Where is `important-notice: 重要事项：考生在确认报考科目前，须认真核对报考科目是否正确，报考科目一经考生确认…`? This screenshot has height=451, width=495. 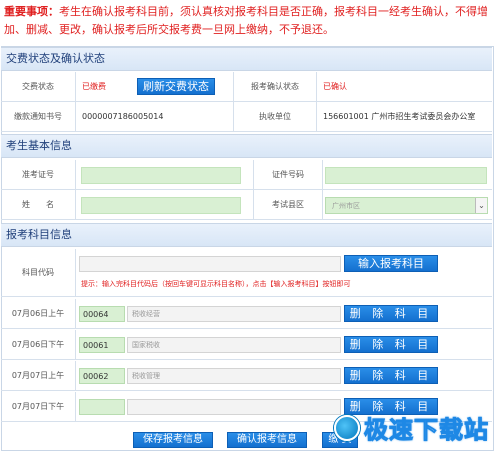
important-notice: 重要事项：考生在确认报考科目前，须认真核对报考科目是否正确，报考科目一经考生确认… is located at coordinates (247, 21).